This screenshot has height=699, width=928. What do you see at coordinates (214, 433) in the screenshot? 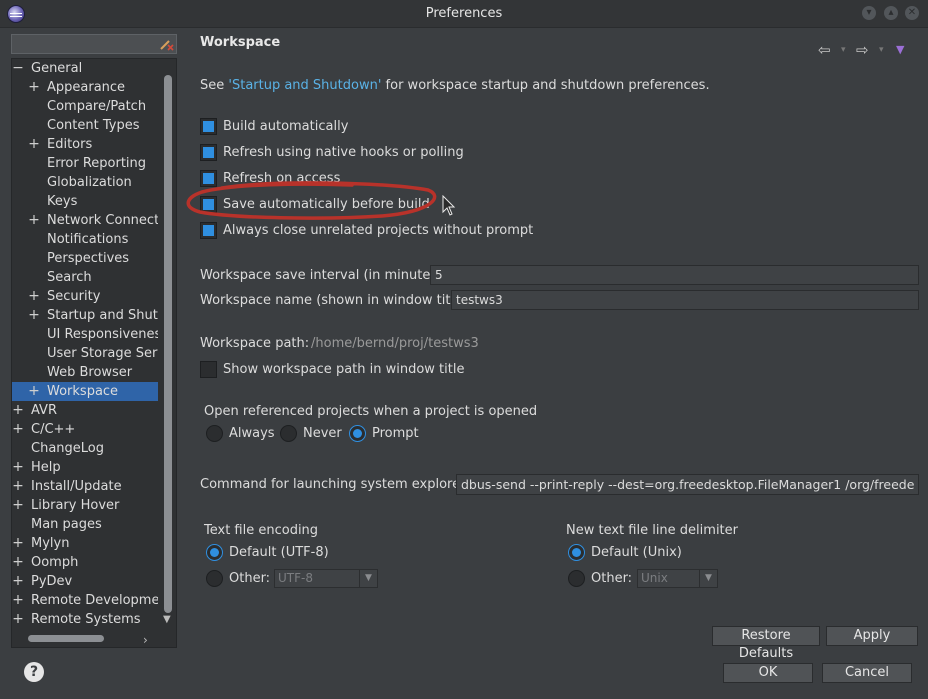
I see `open-ref-always-radio` at bounding box center [214, 433].